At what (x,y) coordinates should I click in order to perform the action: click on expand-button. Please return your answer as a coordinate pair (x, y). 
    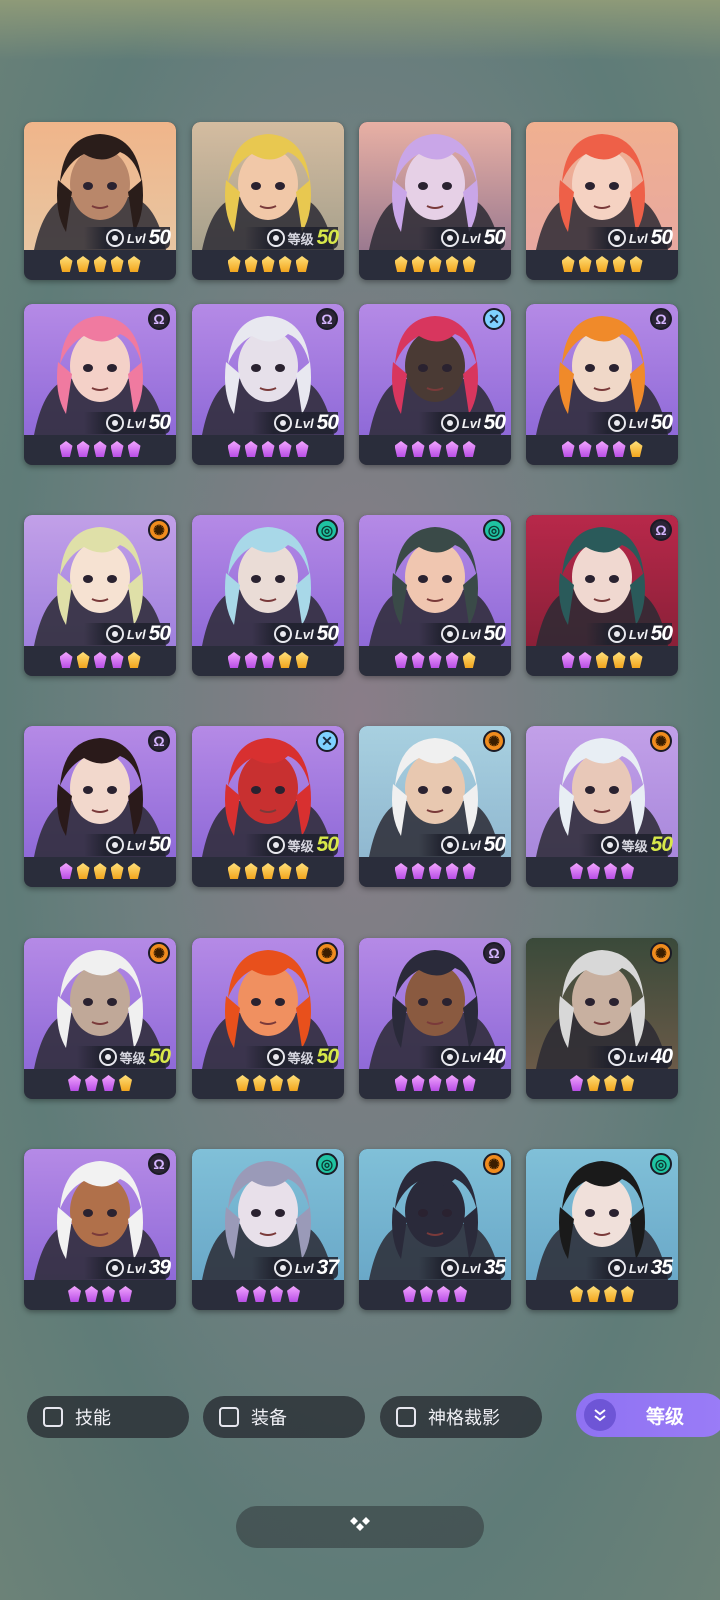
    Looking at the image, I should click on (360, 1527).